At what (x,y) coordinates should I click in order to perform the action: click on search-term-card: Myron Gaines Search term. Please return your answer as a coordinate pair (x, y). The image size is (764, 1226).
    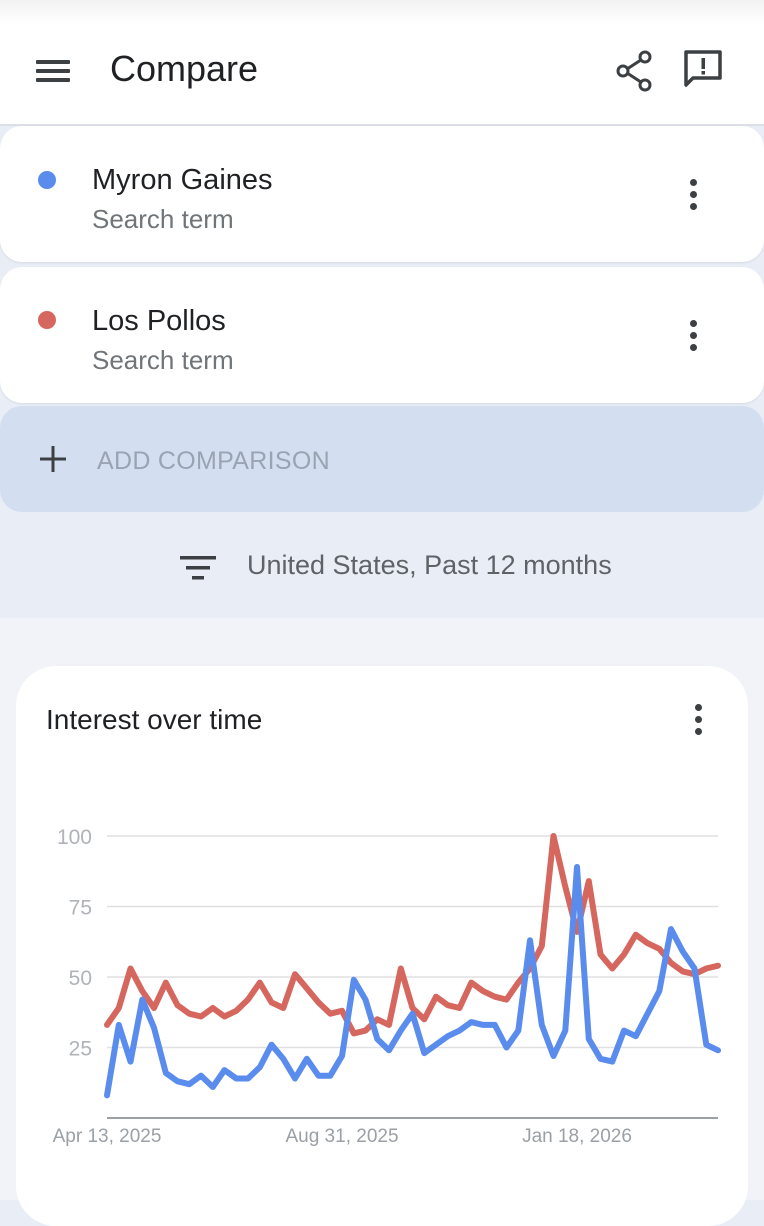
    Looking at the image, I should click on (382, 194).